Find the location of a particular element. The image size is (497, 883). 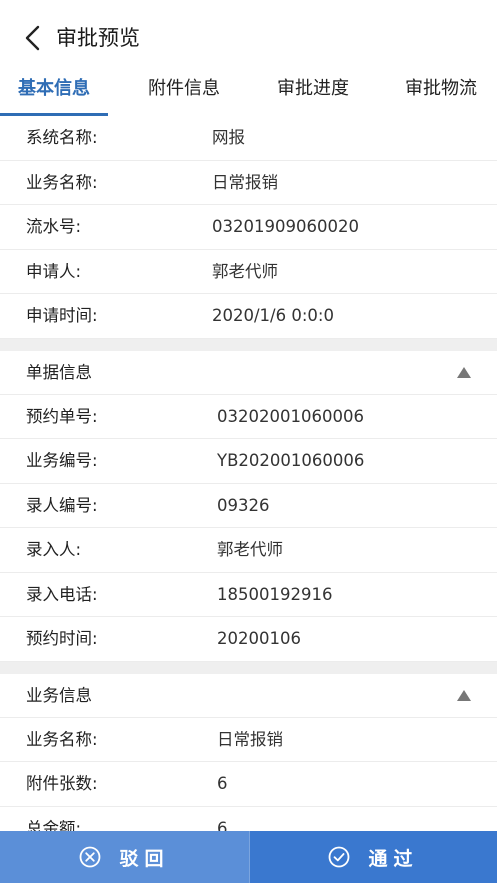

info-row: 业务编号: YB202001060006 is located at coordinates (248, 461).